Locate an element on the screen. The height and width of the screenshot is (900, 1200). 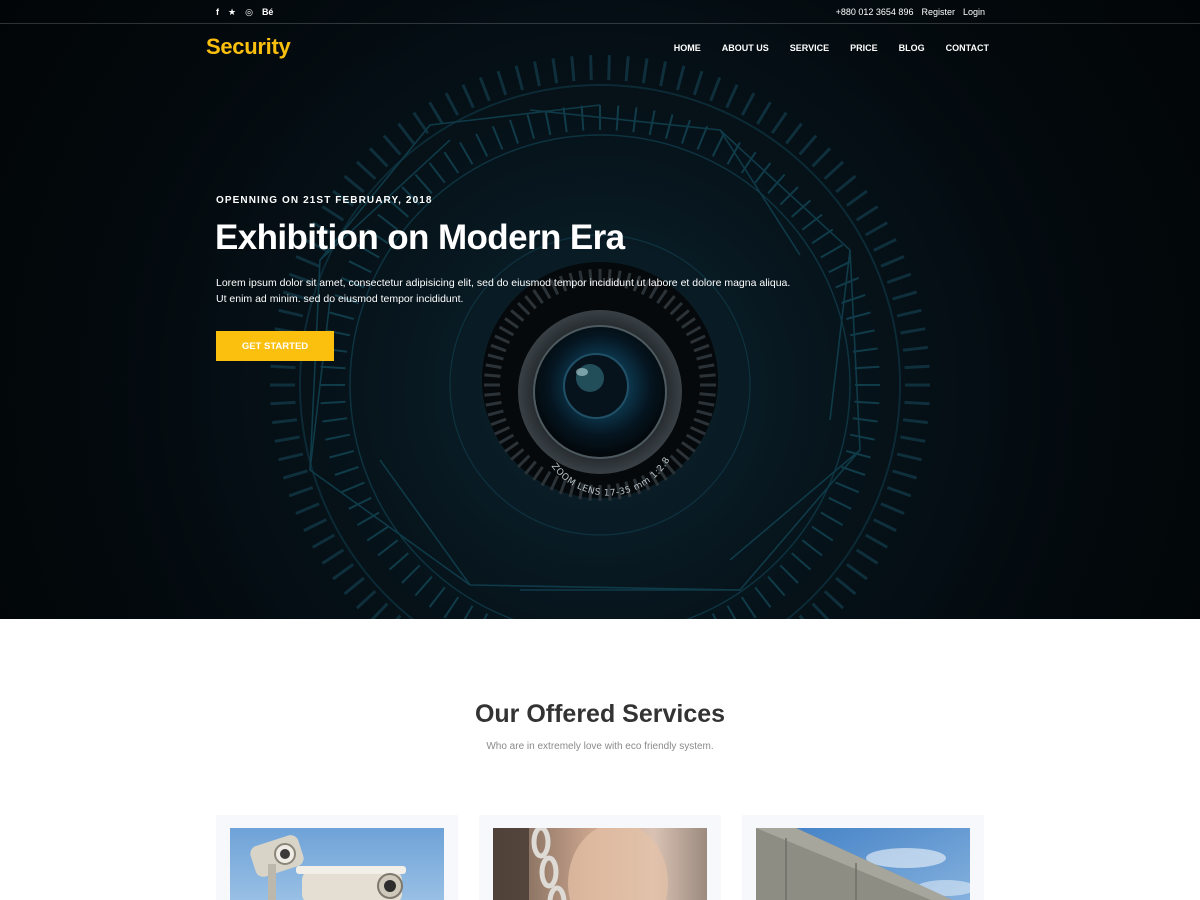
nav-item-blog: BLOG is located at coordinates (912, 48).